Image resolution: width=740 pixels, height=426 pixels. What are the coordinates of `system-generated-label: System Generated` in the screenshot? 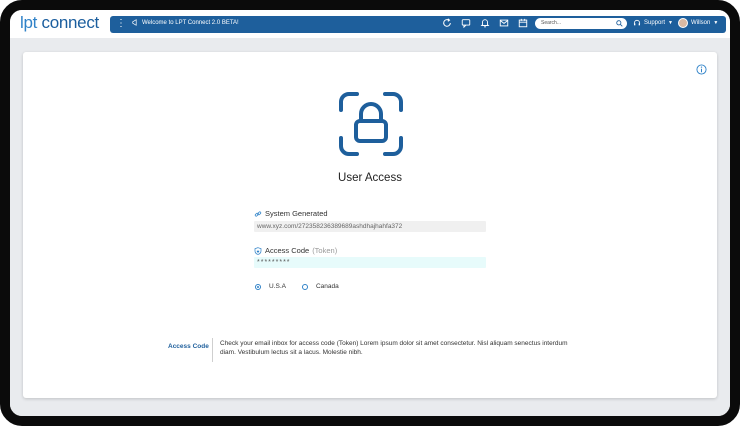 It's located at (291, 213).